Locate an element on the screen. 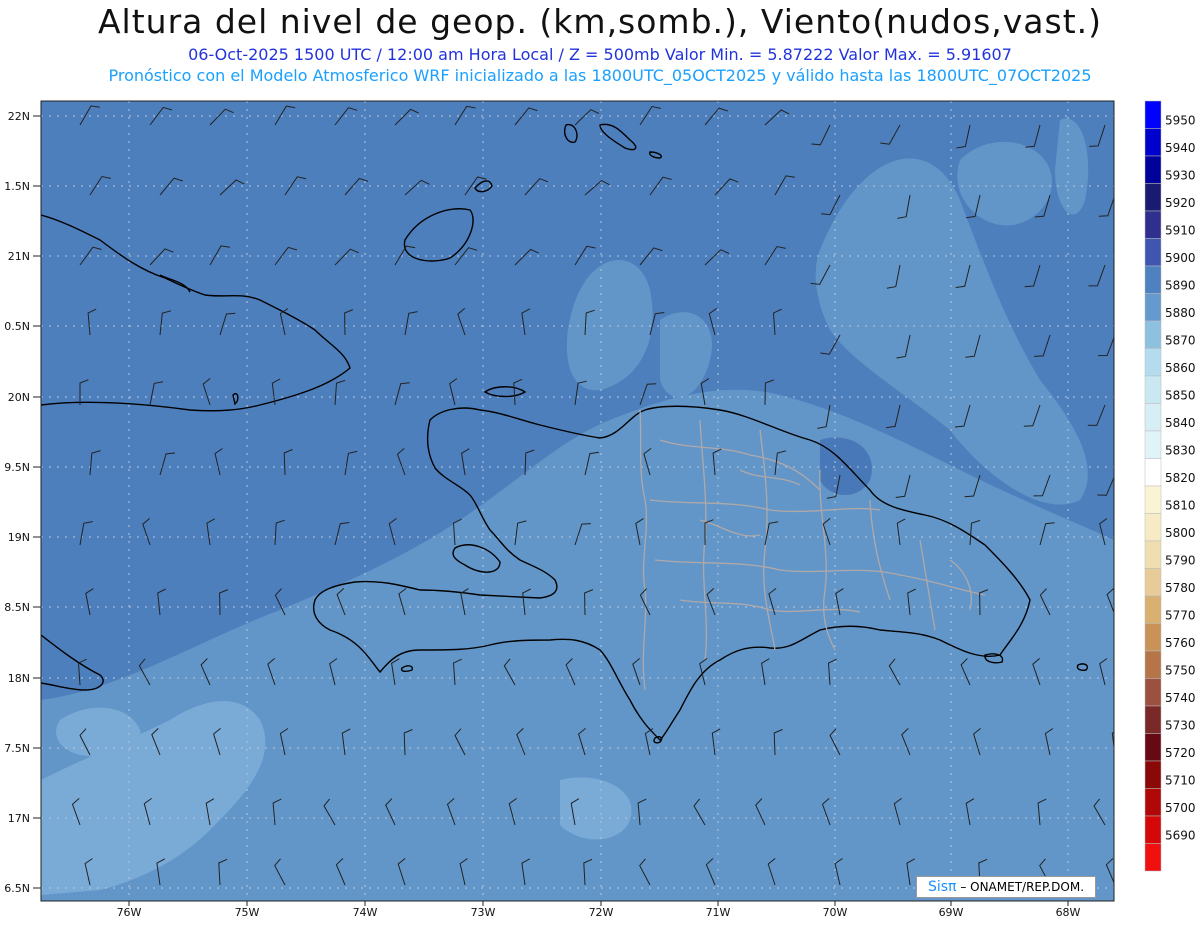  lat-label: 19N is located at coordinates (19, 537).